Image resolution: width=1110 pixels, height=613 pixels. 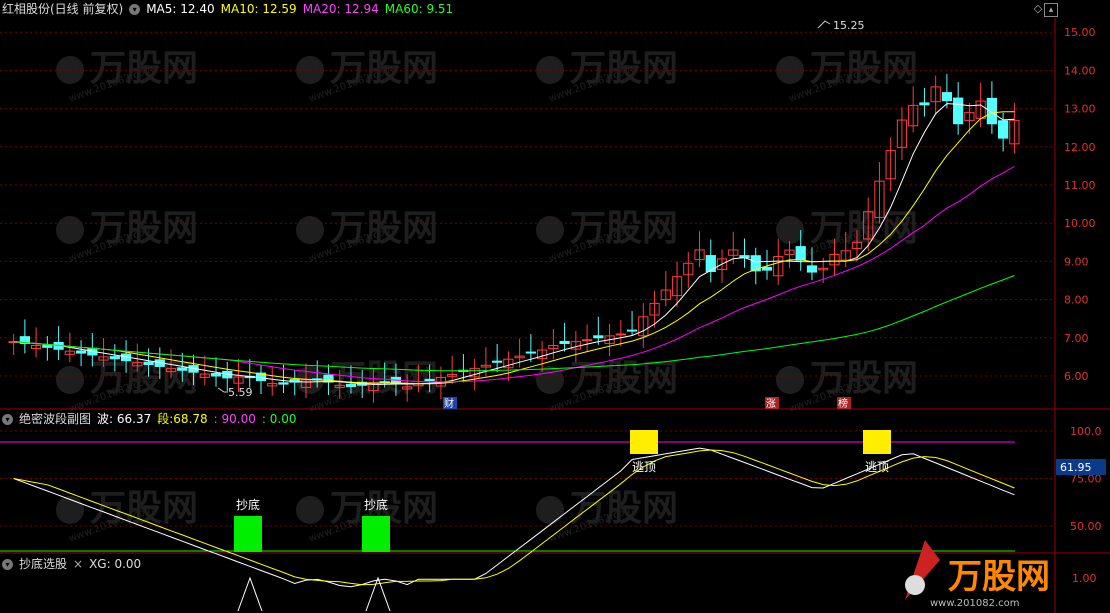 I want to click on event-marker-label: 财, so click(x=449, y=403).